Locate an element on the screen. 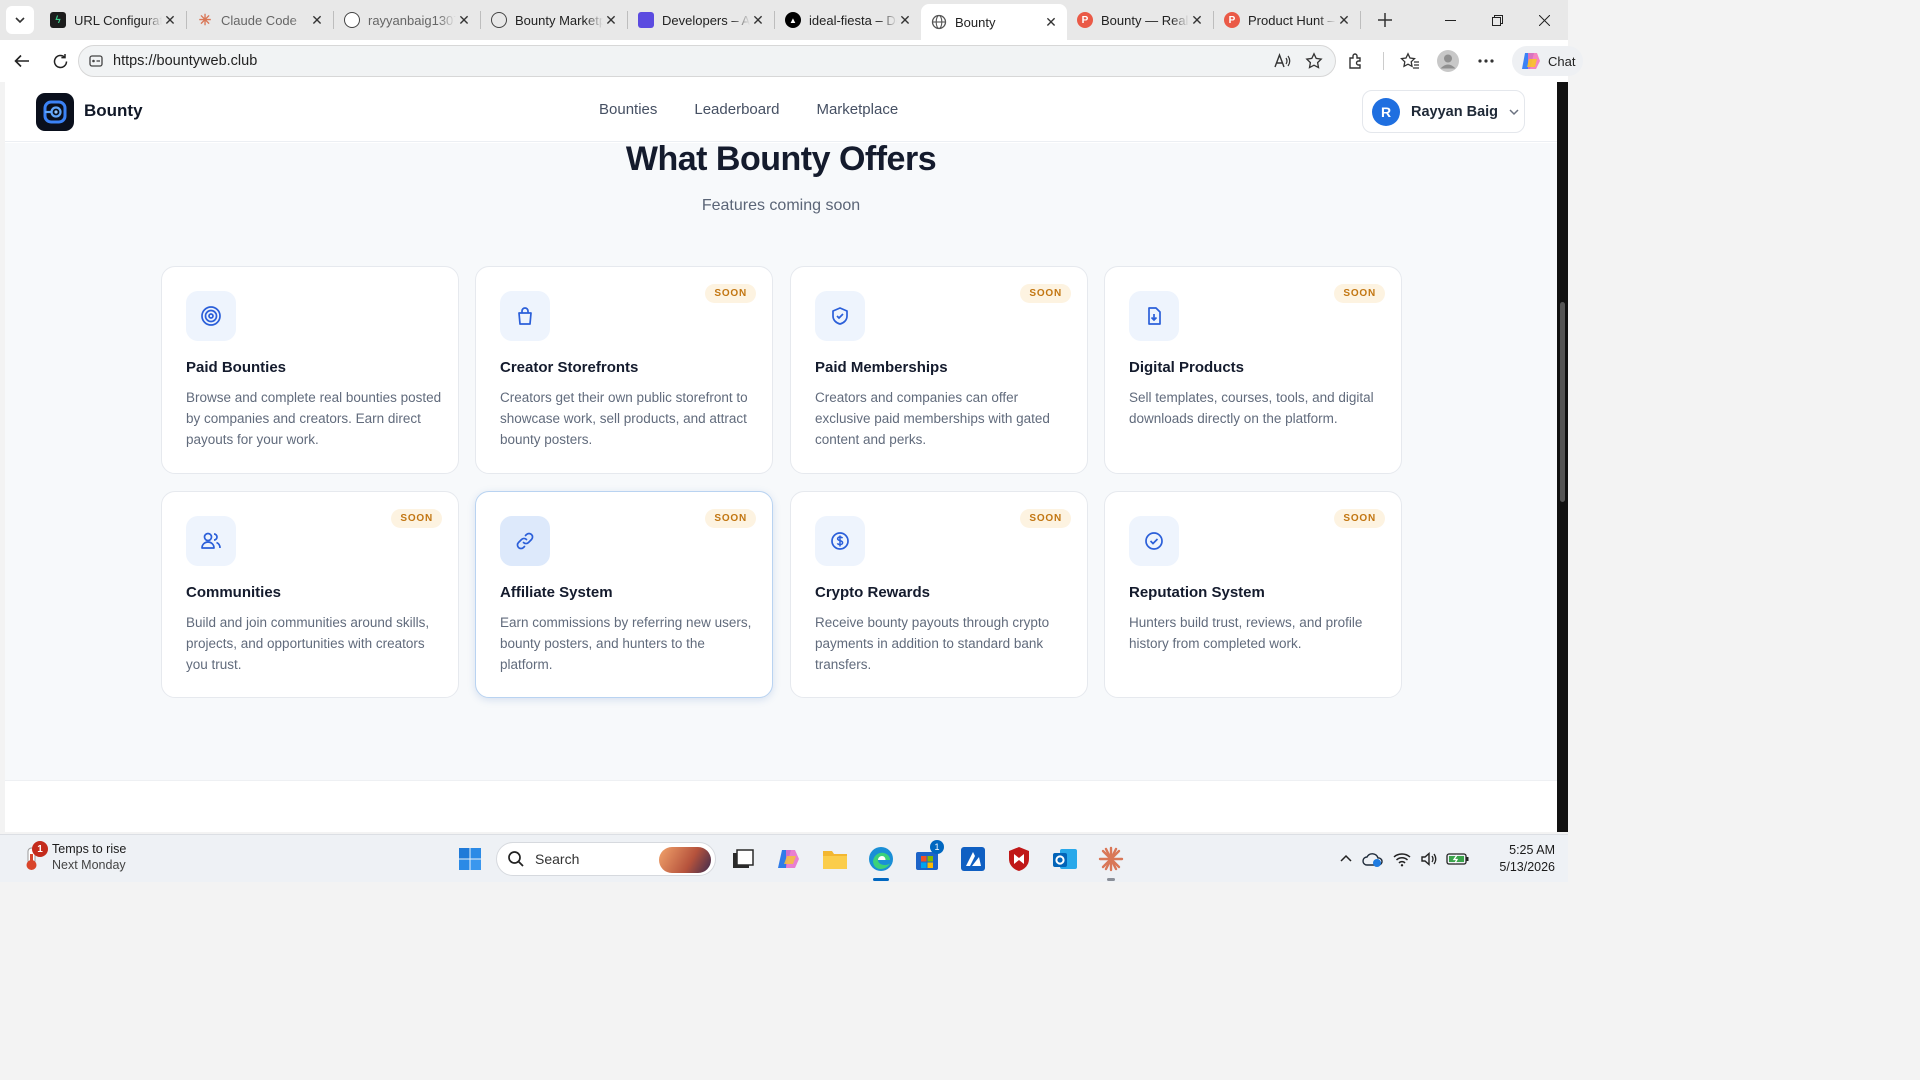 Image resolution: width=1920 pixels, height=1080 pixels. bounty-logo is located at coordinates (55, 112).